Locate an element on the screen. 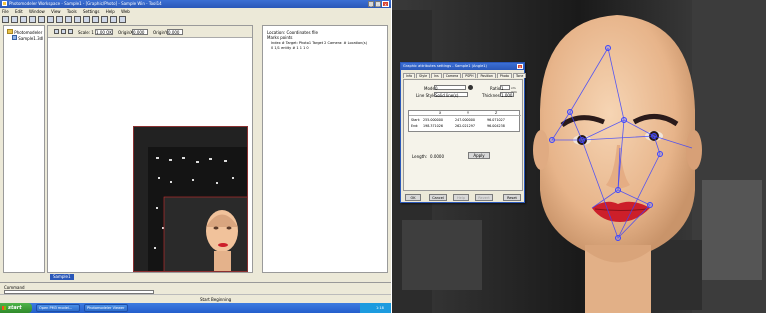 This screenshot has height=313, width=766. photo-thumbnail-image is located at coordinates (190, 199).